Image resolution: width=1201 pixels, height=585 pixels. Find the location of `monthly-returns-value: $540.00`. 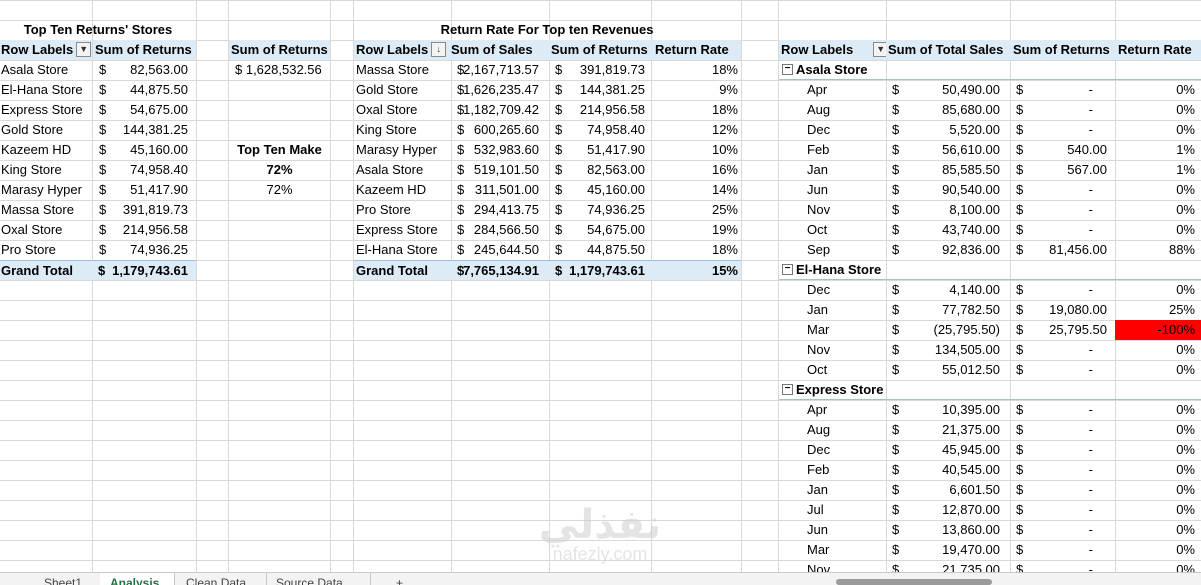

monthly-returns-value: $540.00 is located at coordinates (1062, 150).